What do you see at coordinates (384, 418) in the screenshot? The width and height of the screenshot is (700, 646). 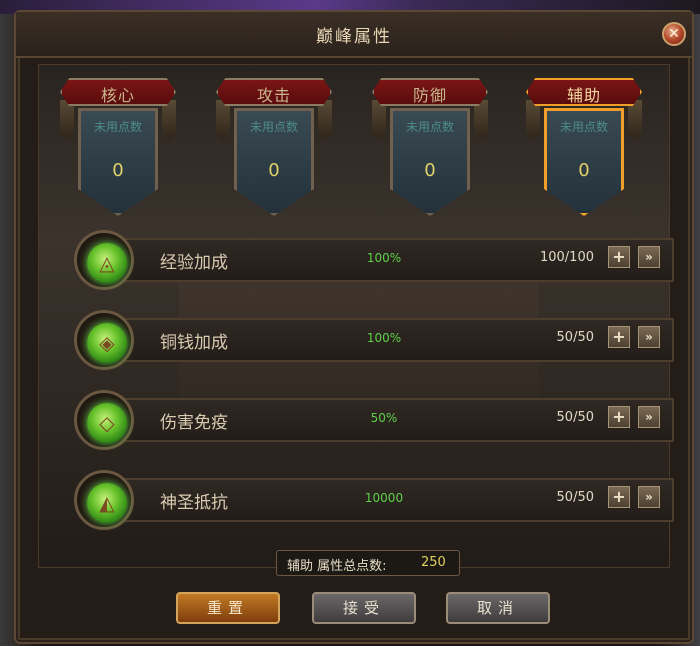 I see `attribute-value: 50%` at bounding box center [384, 418].